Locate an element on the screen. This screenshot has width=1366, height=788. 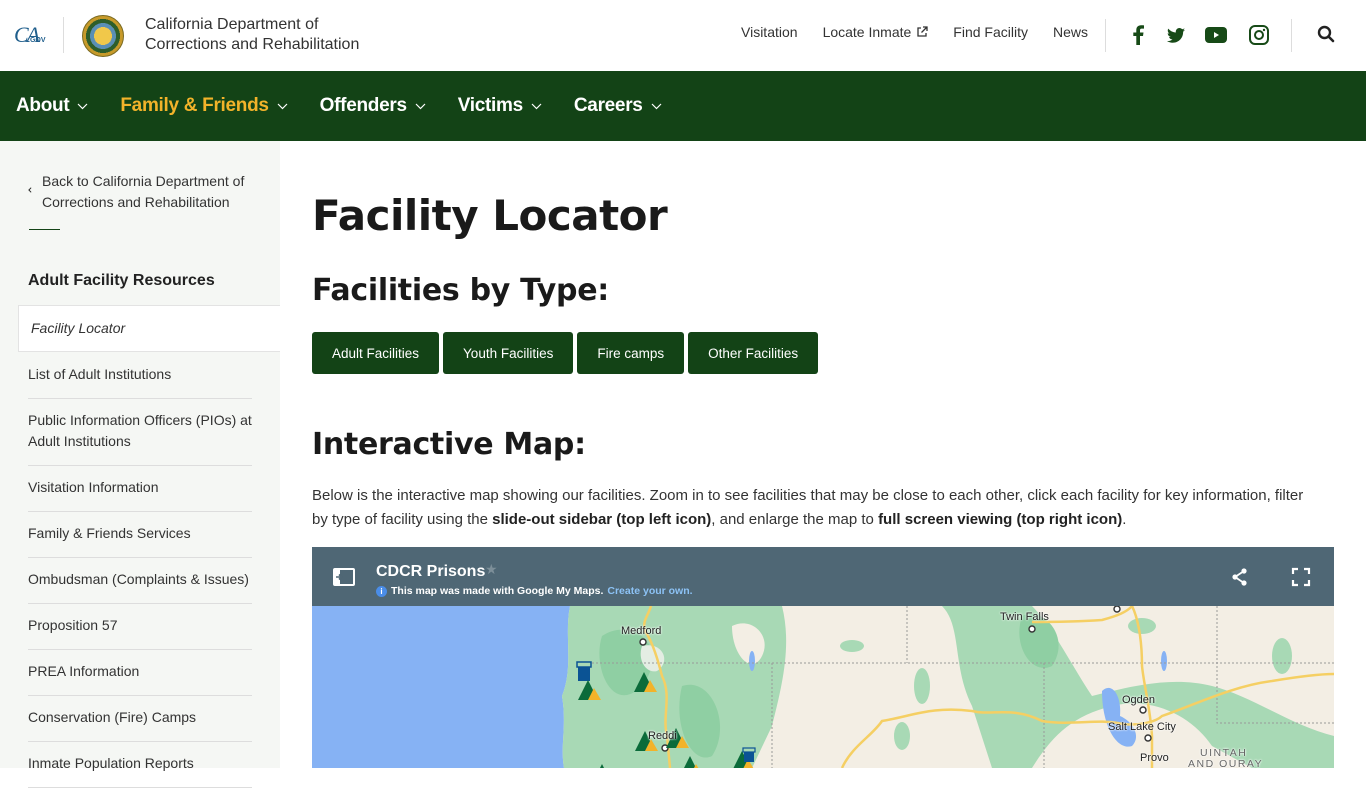
share-icon is located at coordinates (1240, 577).